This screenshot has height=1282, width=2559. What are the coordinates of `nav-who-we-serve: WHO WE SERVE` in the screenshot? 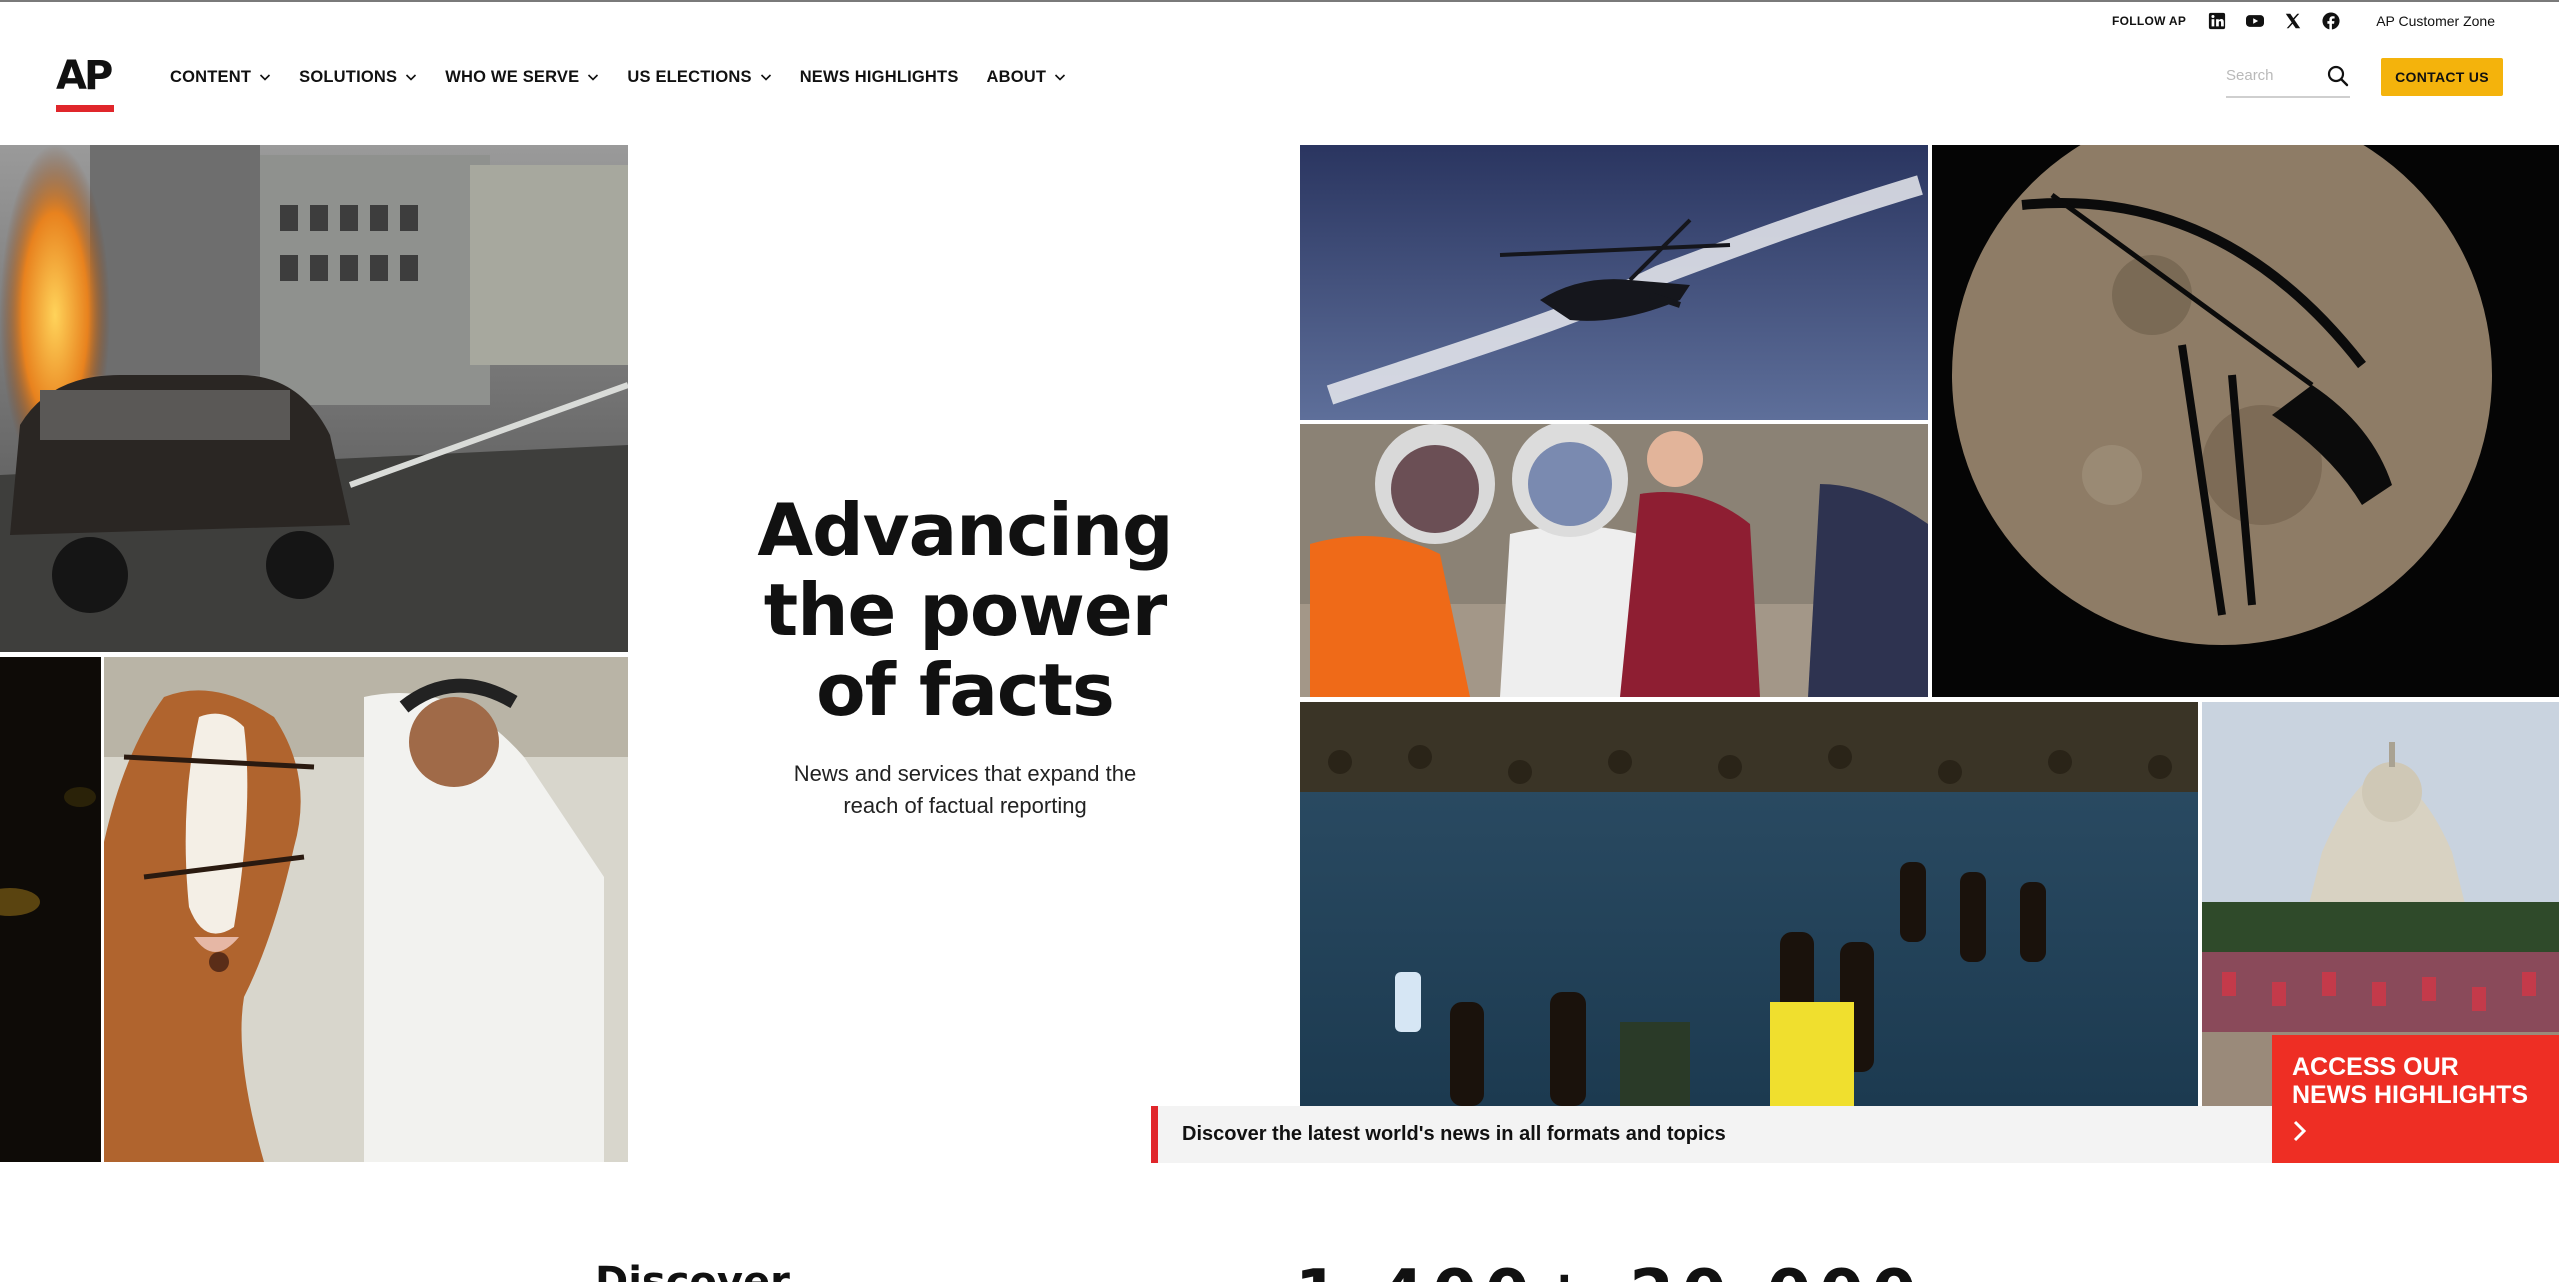 It's located at (522, 77).